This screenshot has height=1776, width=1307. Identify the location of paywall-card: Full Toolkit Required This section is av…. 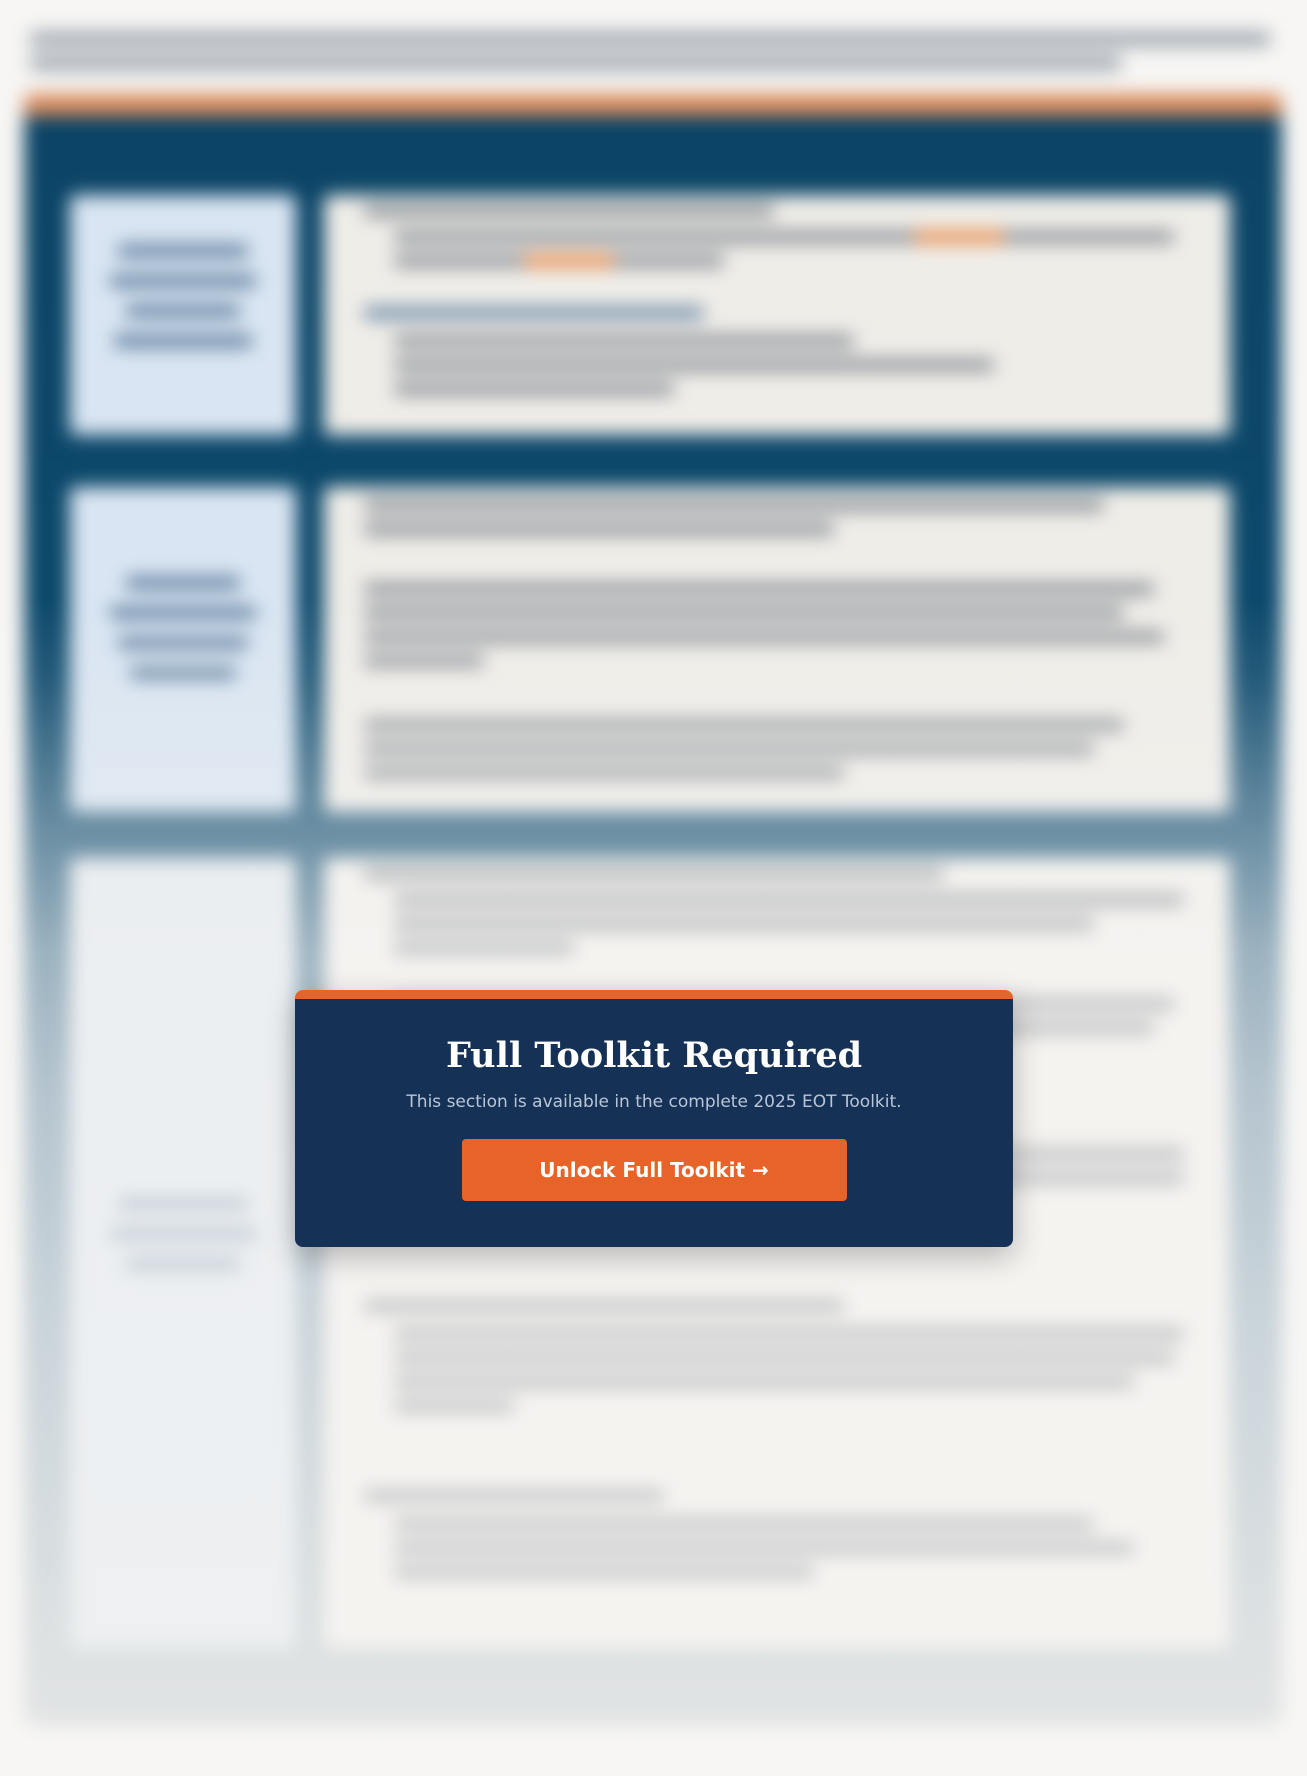
(654, 1118).